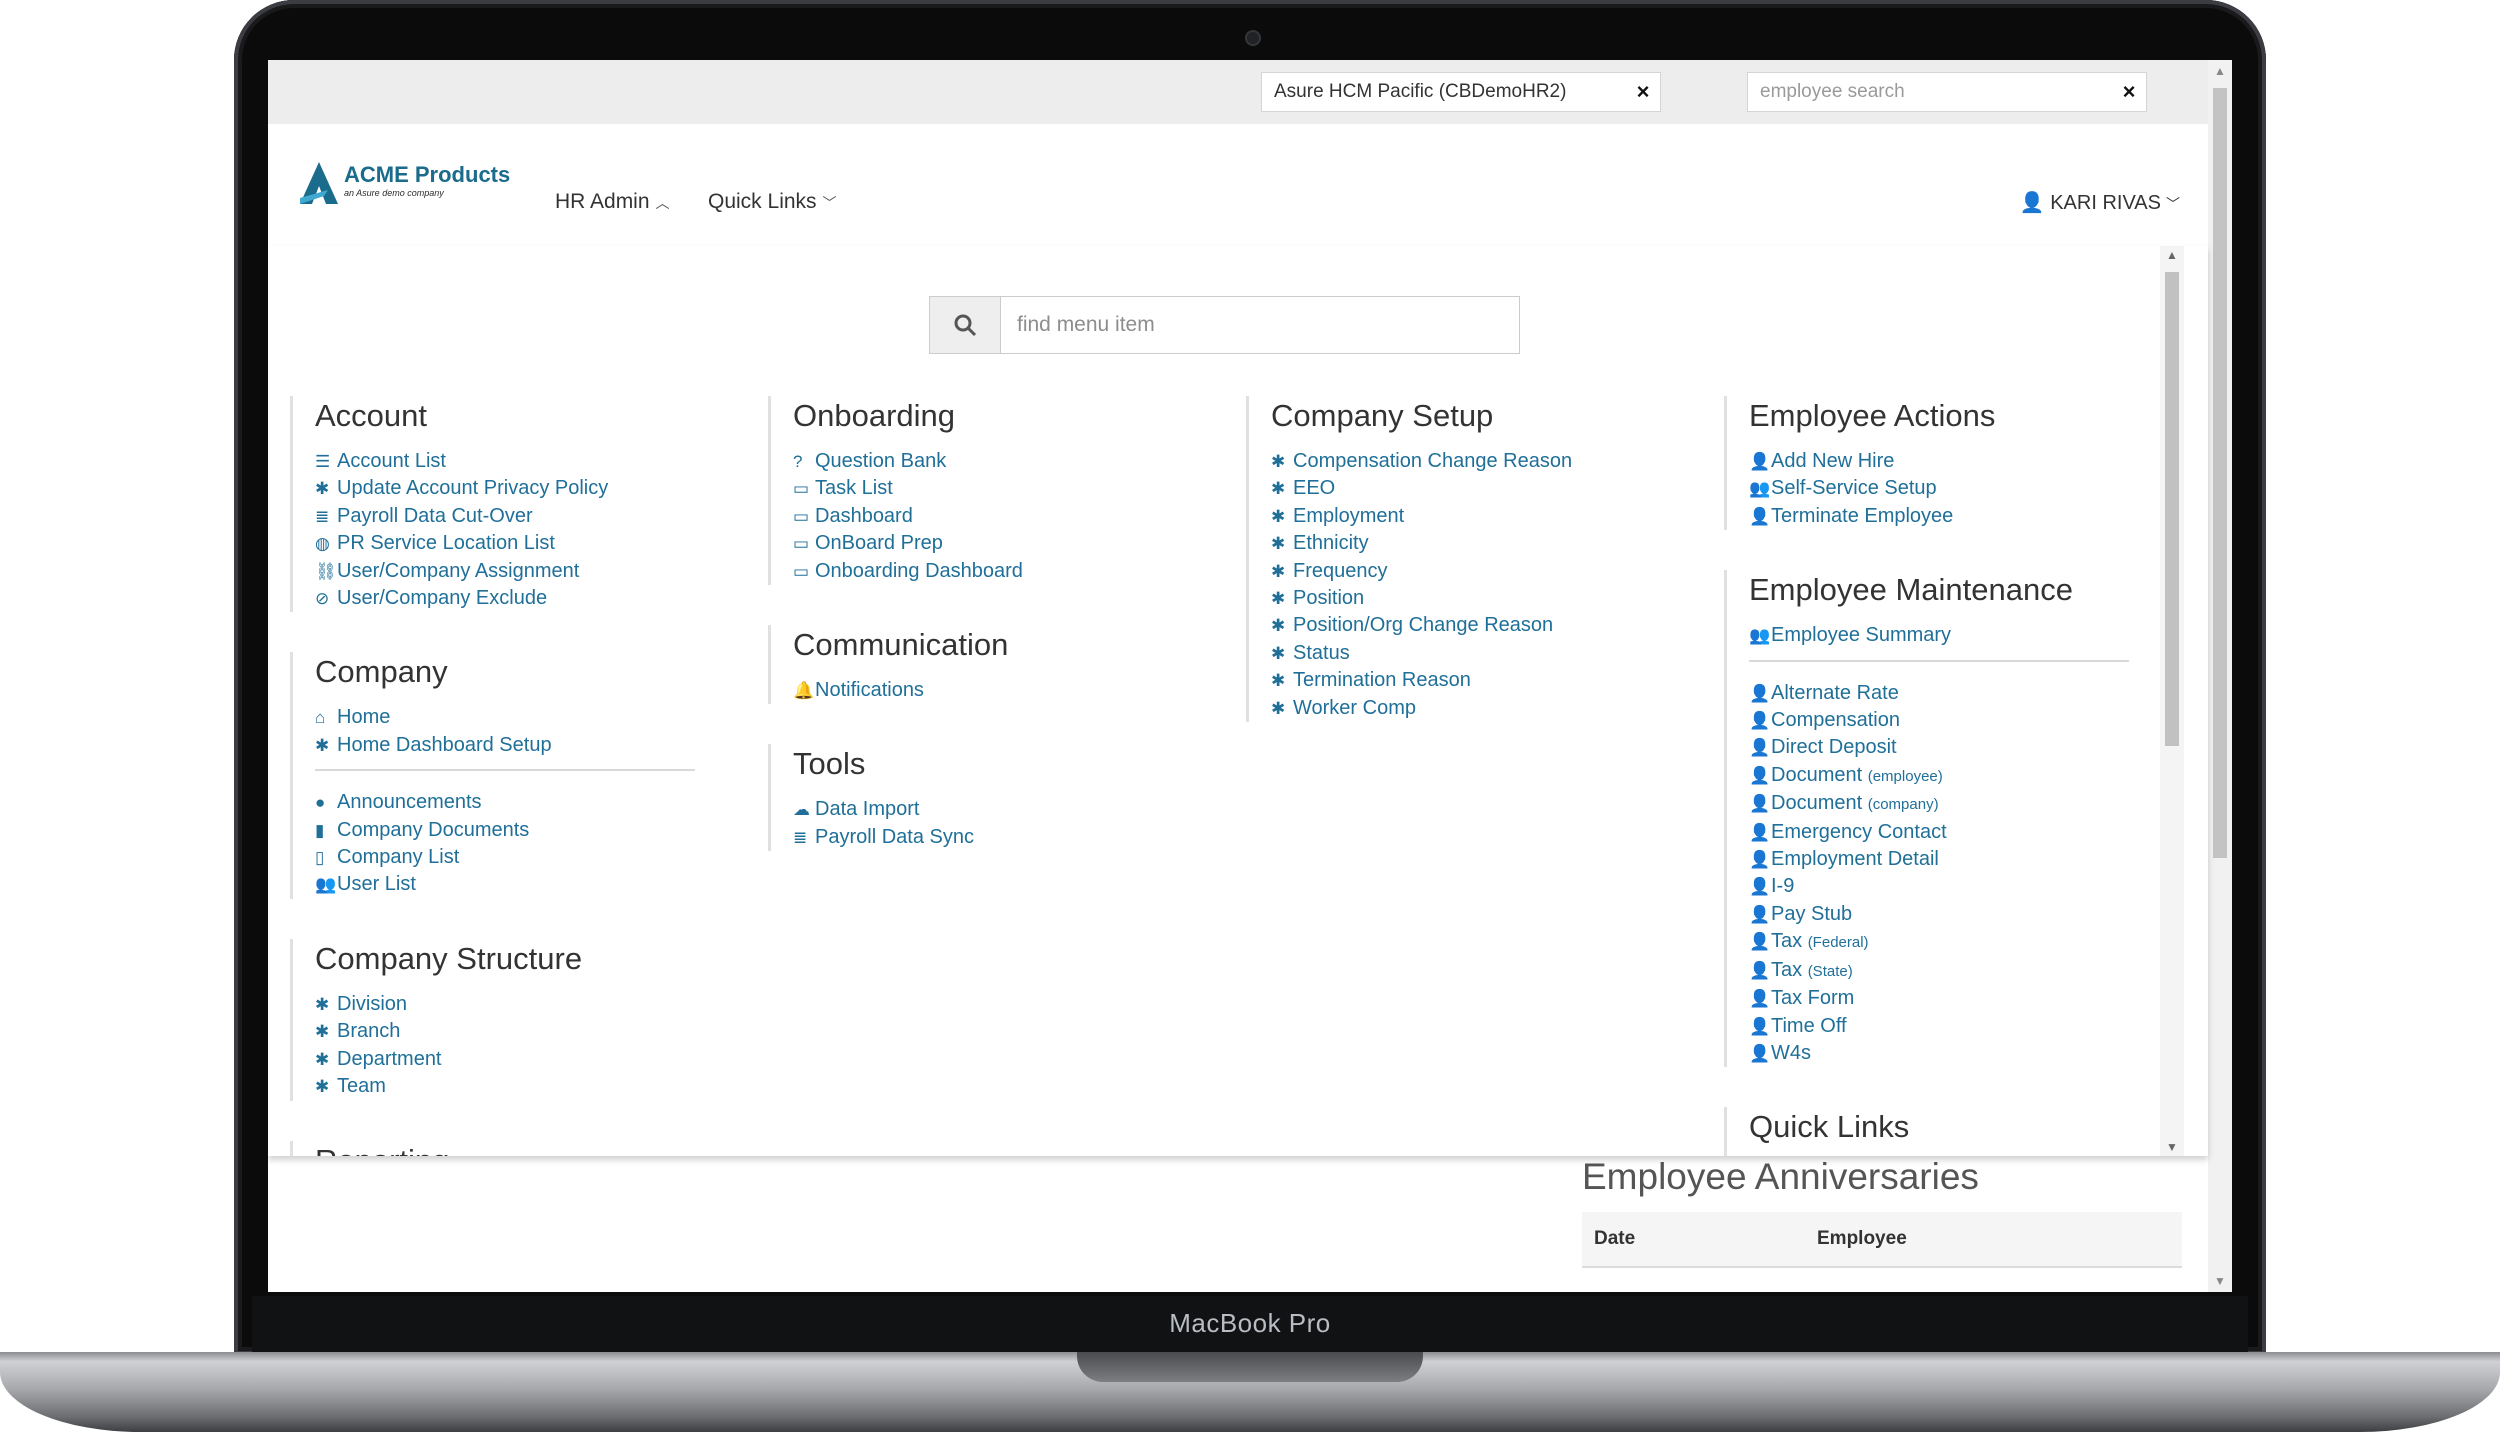 This screenshot has width=2500, height=1432. I want to click on menu-link: 👥Self-Service Setup, so click(1956, 488).